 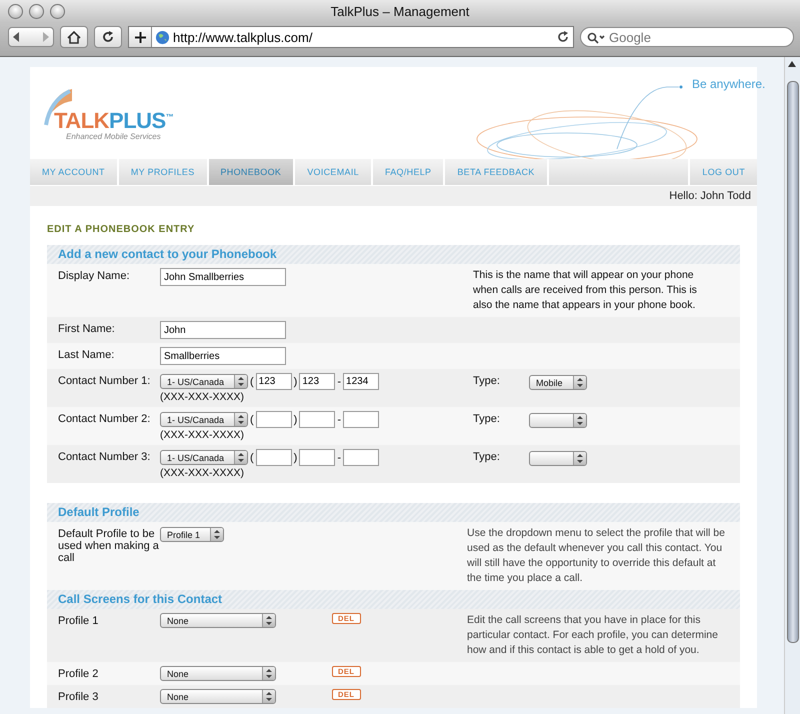 What do you see at coordinates (94, 276) in the screenshot?
I see `field-label: Display Name:` at bounding box center [94, 276].